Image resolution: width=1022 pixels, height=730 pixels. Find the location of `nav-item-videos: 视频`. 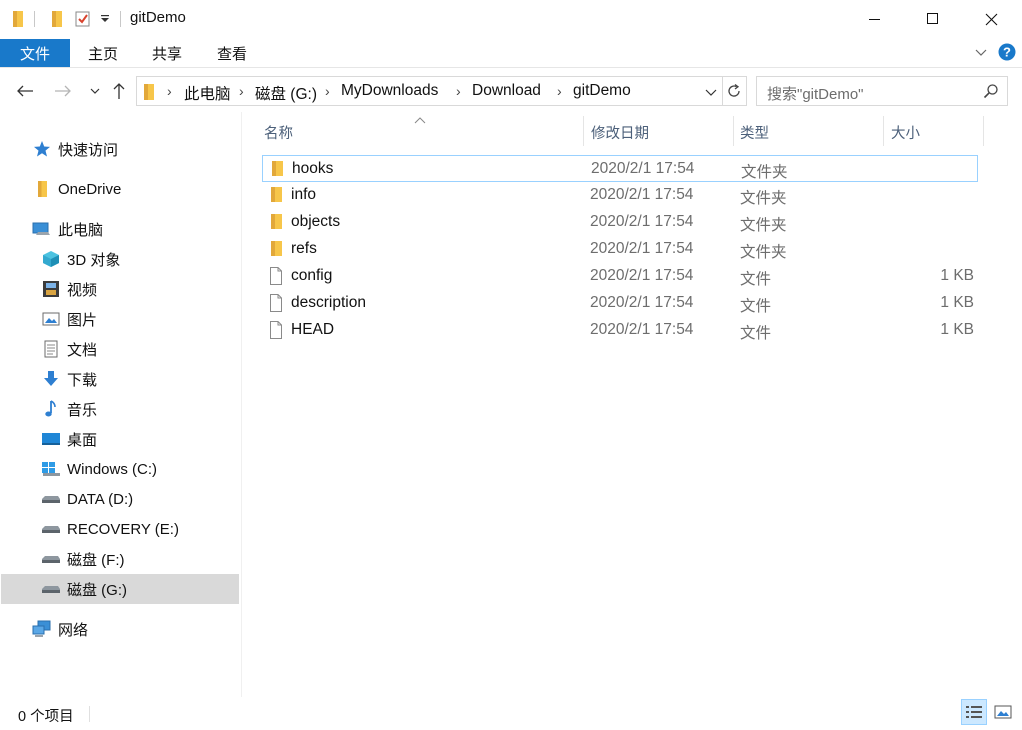

nav-item-videos: 视频 is located at coordinates (69, 289).